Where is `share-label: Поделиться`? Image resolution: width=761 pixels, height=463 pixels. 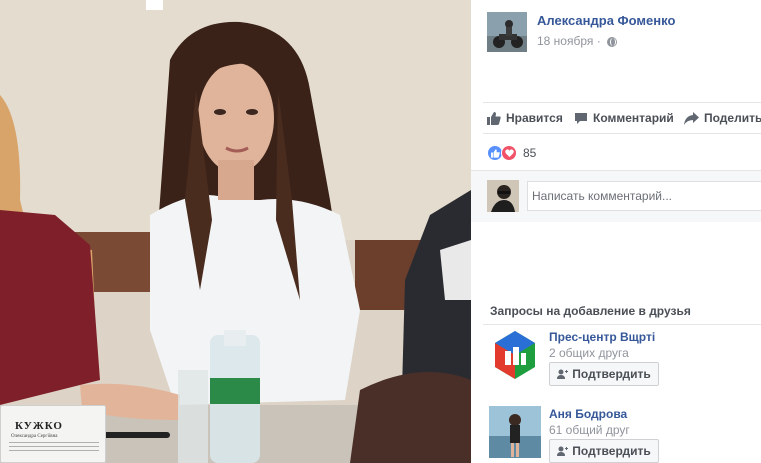
share-label: Поделиться is located at coordinates (732, 118).